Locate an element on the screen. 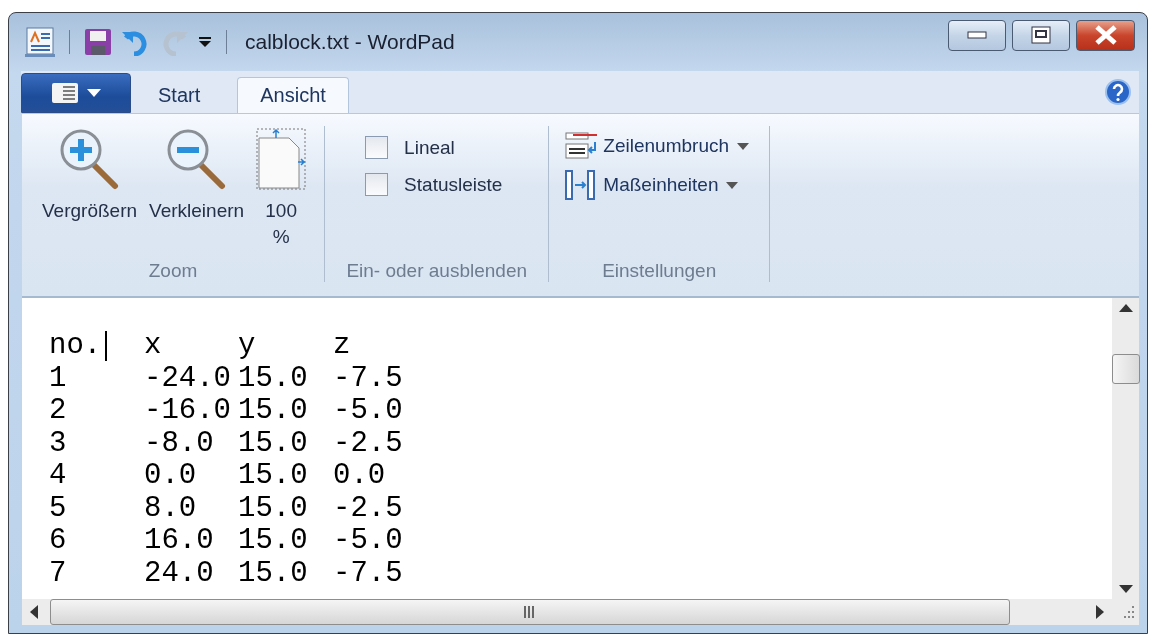  document-text: 4 is located at coordinates (58, 476).